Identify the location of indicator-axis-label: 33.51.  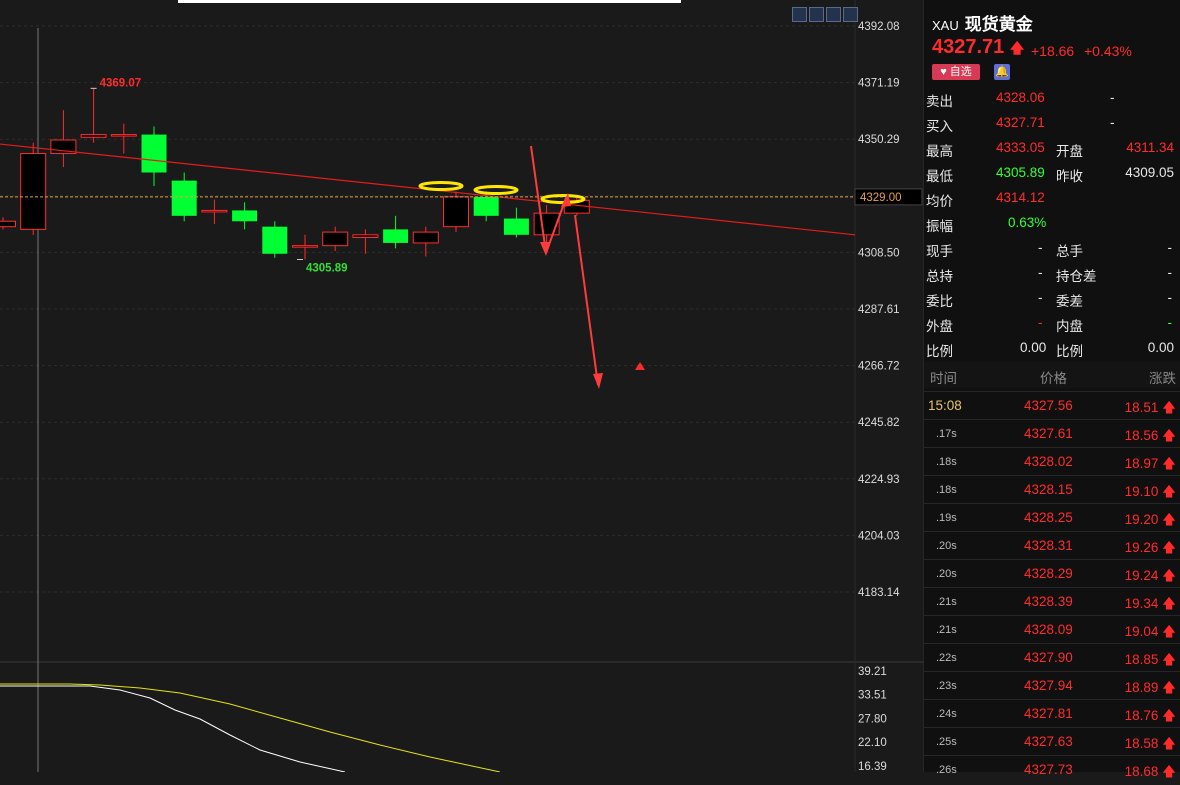
(872, 696).